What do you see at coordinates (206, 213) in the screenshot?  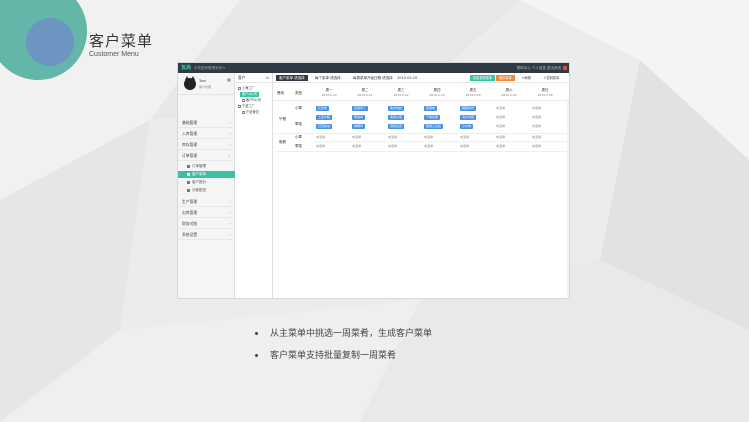 I see `menu-item-outbound: 出库管理 ›` at bounding box center [206, 213].